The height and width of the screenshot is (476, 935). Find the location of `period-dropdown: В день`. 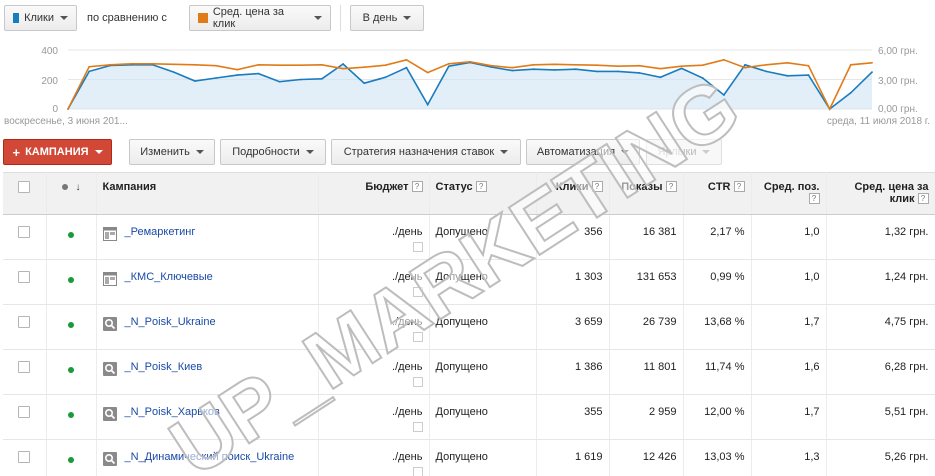

period-dropdown: В день is located at coordinates (387, 18).